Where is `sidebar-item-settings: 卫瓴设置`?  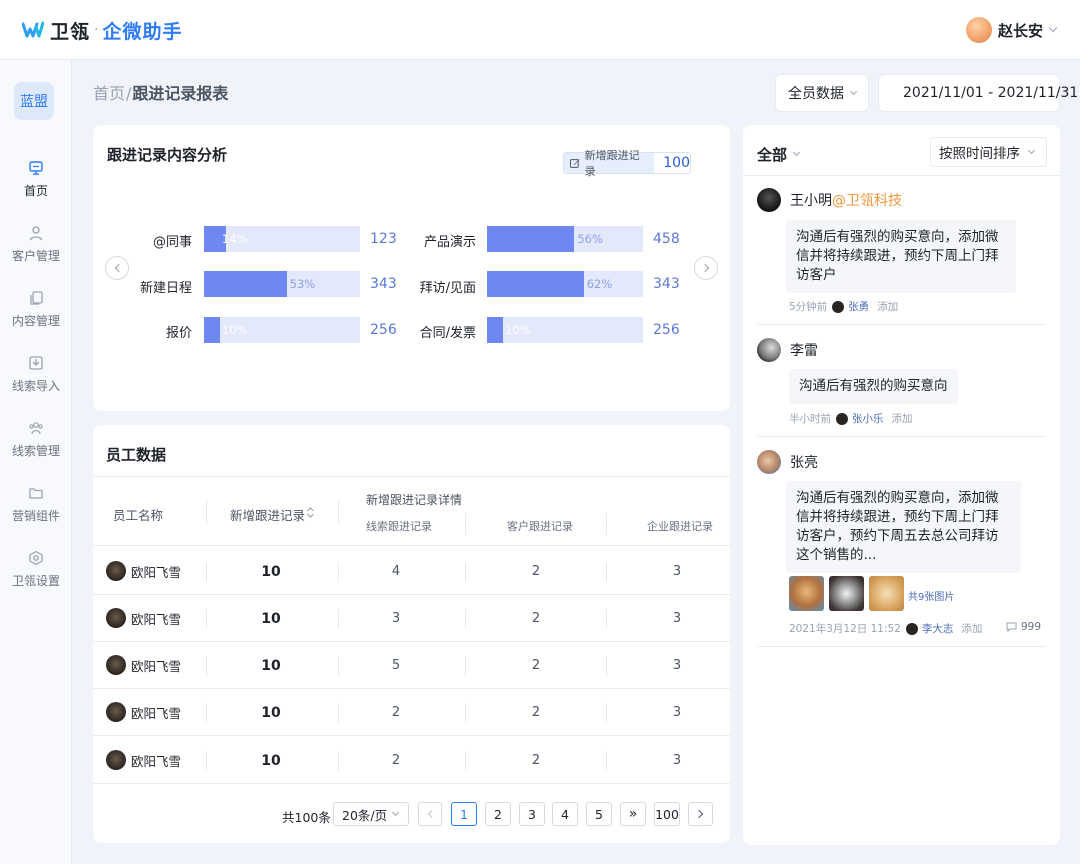 sidebar-item-settings: 卫瓴设置 is located at coordinates (36, 577).